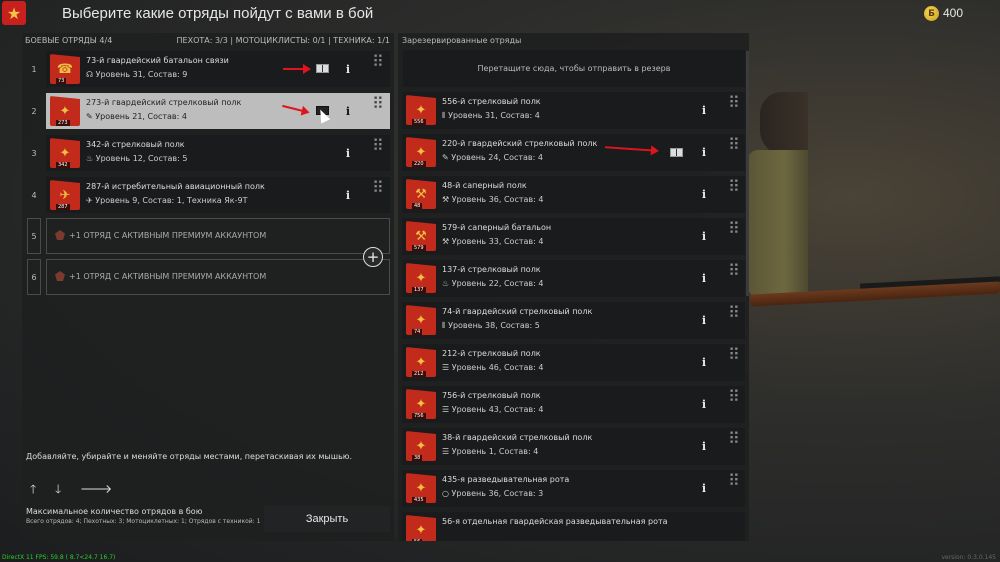 Image resolution: width=1000 pixels, height=562 pixels. Describe the element at coordinates (297, 69) in the screenshot. I see `annotation-arrow` at that location.